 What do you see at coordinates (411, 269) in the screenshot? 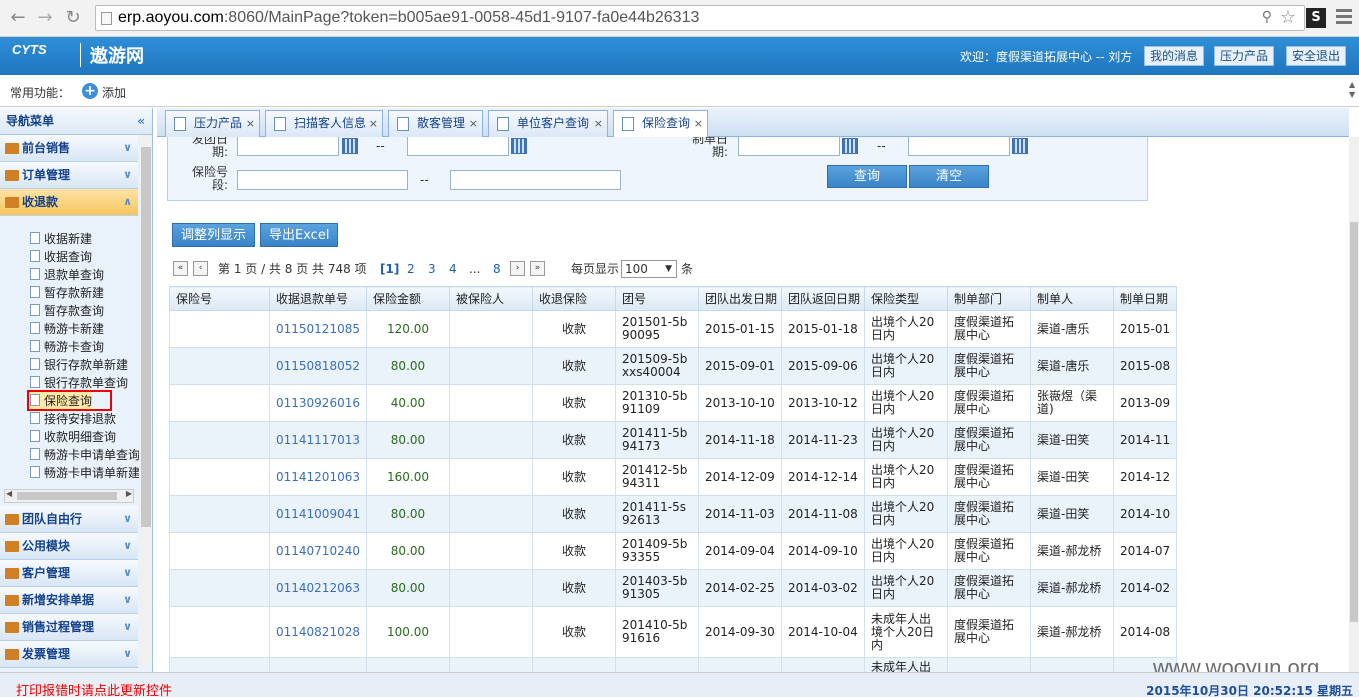
I see `page-link: 2` at bounding box center [411, 269].